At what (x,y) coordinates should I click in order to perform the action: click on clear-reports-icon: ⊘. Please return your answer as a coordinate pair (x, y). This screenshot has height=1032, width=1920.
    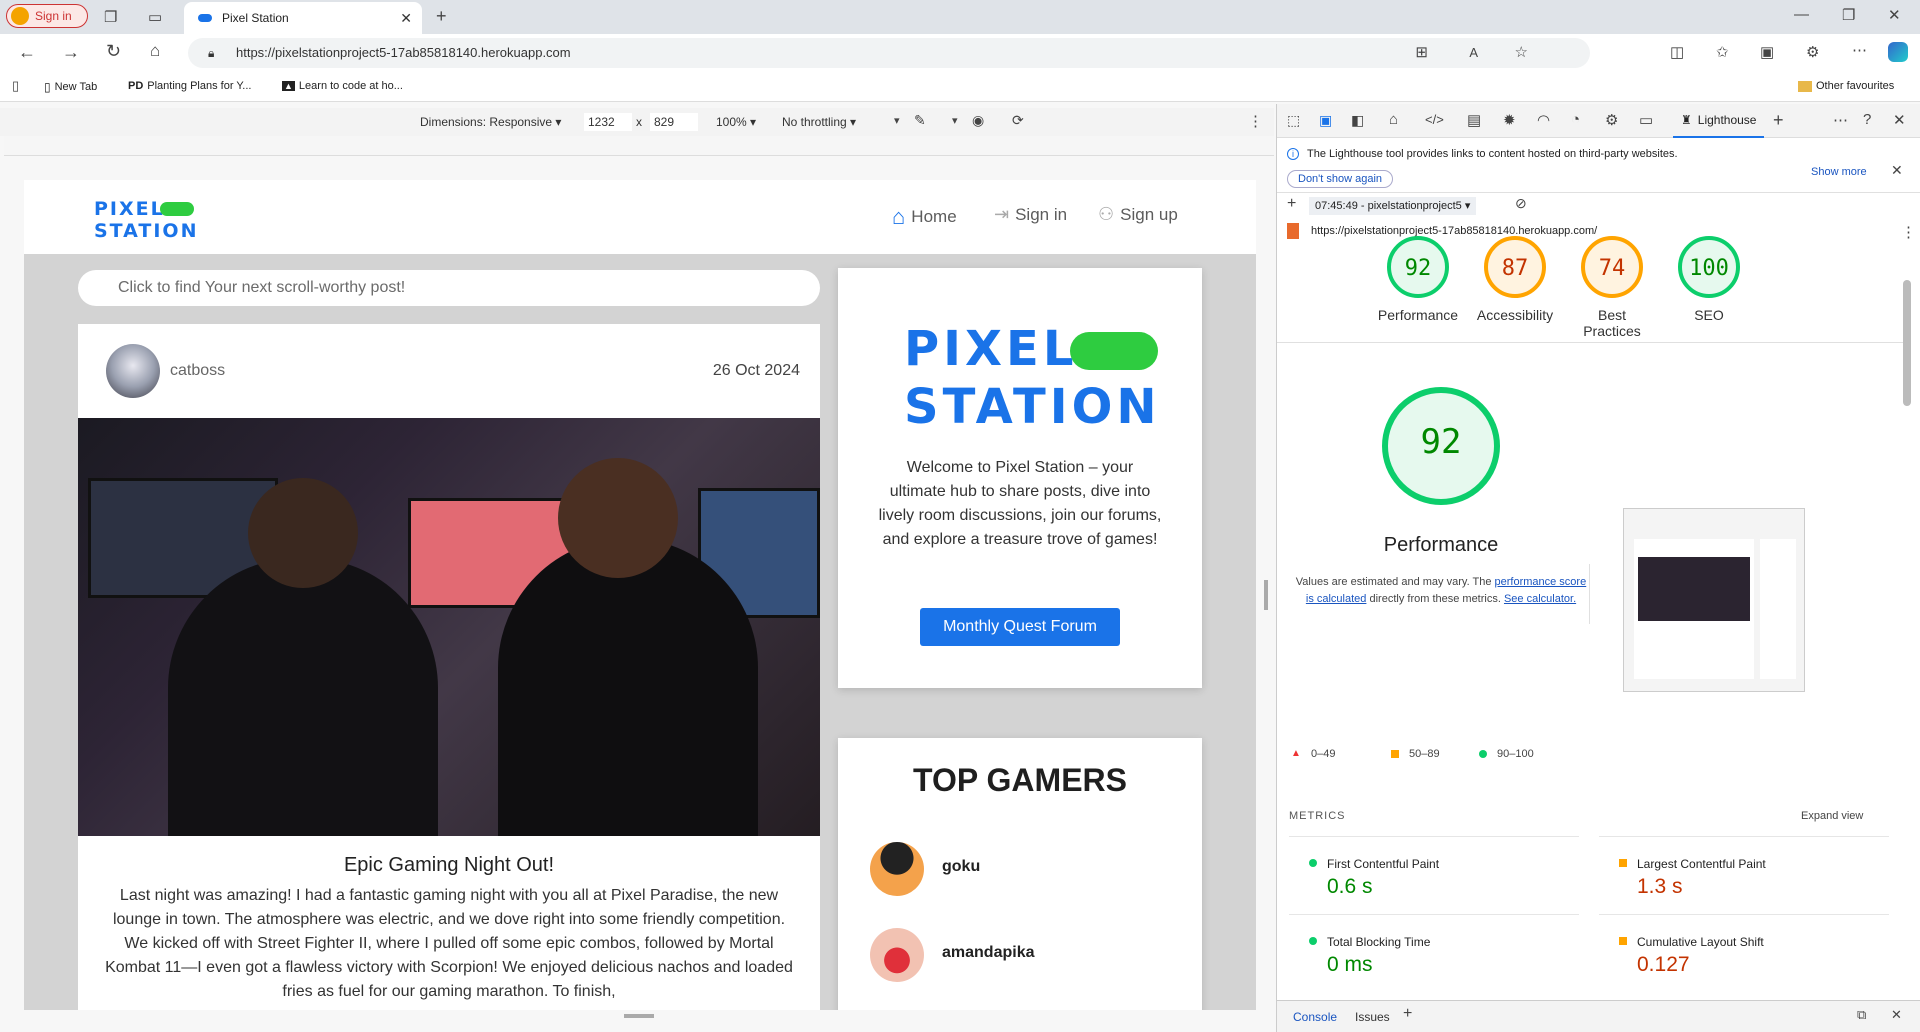
    Looking at the image, I should click on (1521, 203).